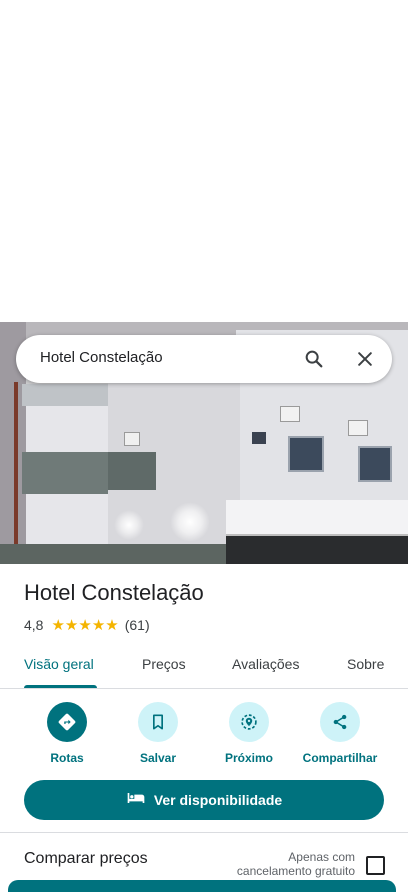  What do you see at coordinates (60, 686) in the screenshot?
I see `active-tab-indicator` at bounding box center [60, 686].